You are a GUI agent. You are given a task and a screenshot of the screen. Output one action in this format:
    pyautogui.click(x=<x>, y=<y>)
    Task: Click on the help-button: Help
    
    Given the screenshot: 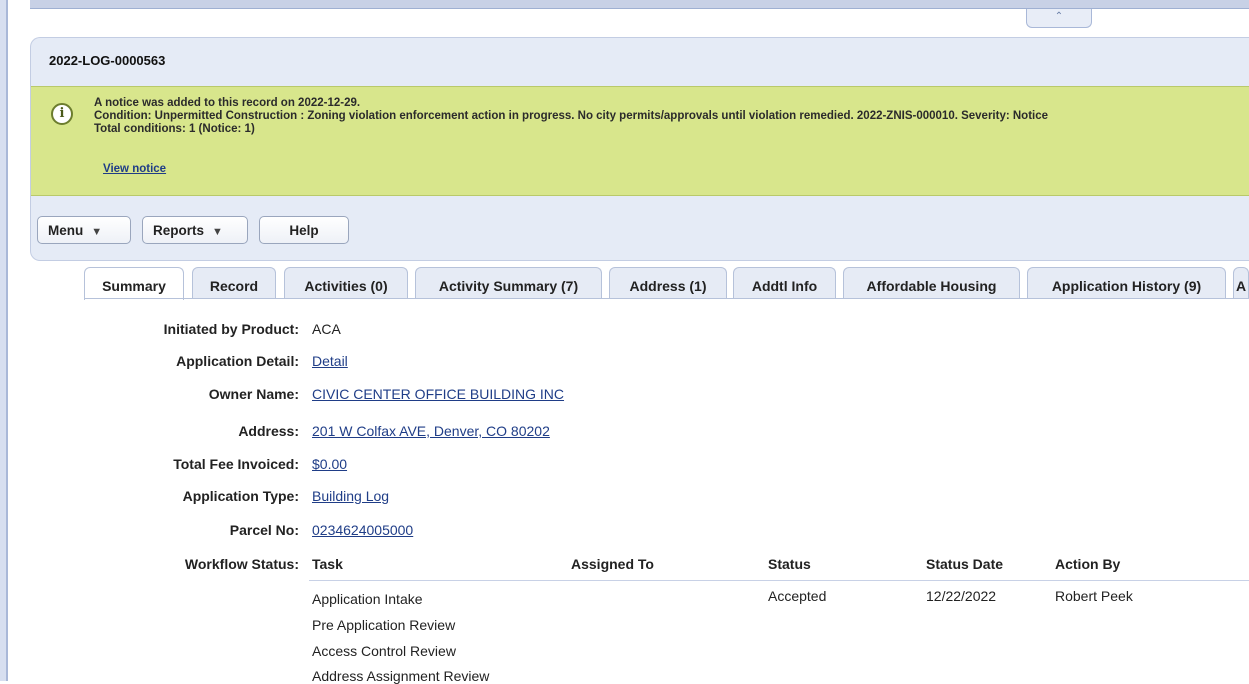 What is the action you would take?
    pyautogui.click(x=304, y=230)
    